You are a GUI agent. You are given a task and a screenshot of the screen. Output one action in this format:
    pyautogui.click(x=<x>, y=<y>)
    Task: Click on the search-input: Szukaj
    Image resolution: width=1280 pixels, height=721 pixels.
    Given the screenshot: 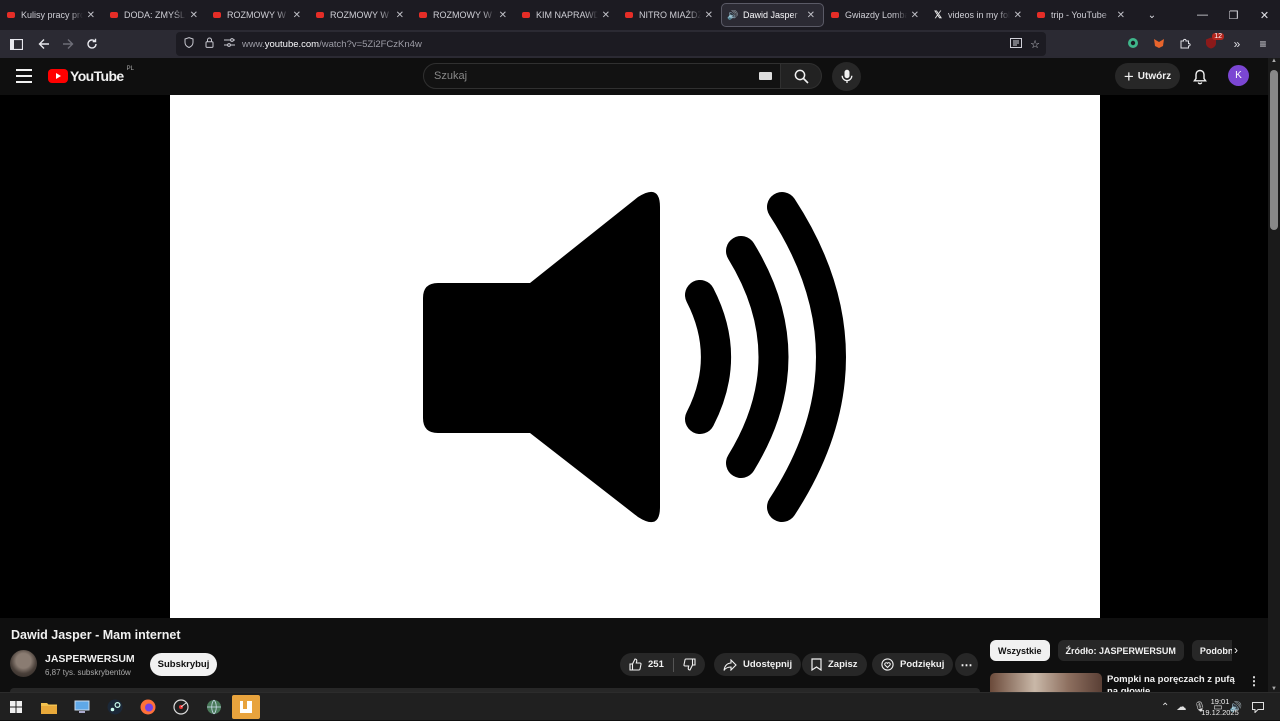 What is the action you would take?
    pyautogui.click(x=602, y=76)
    